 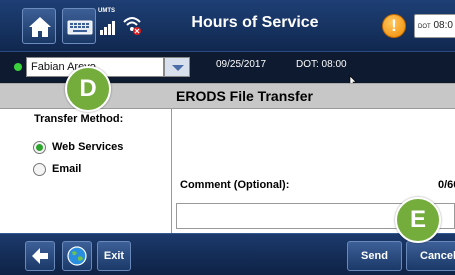 What do you see at coordinates (394, 26) in the screenshot?
I see `alert-icon: !` at bounding box center [394, 26].